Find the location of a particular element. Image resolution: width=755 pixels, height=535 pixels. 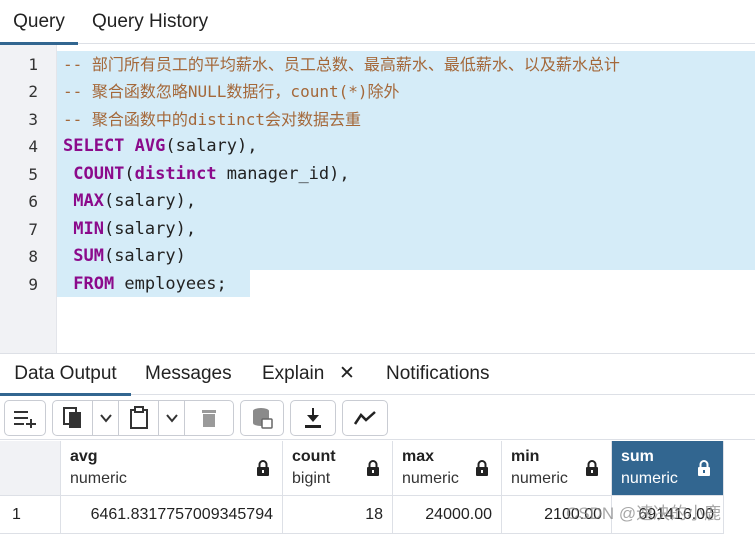

code-line: SELECT AVG(salary), is located at coordinates (160, 146).